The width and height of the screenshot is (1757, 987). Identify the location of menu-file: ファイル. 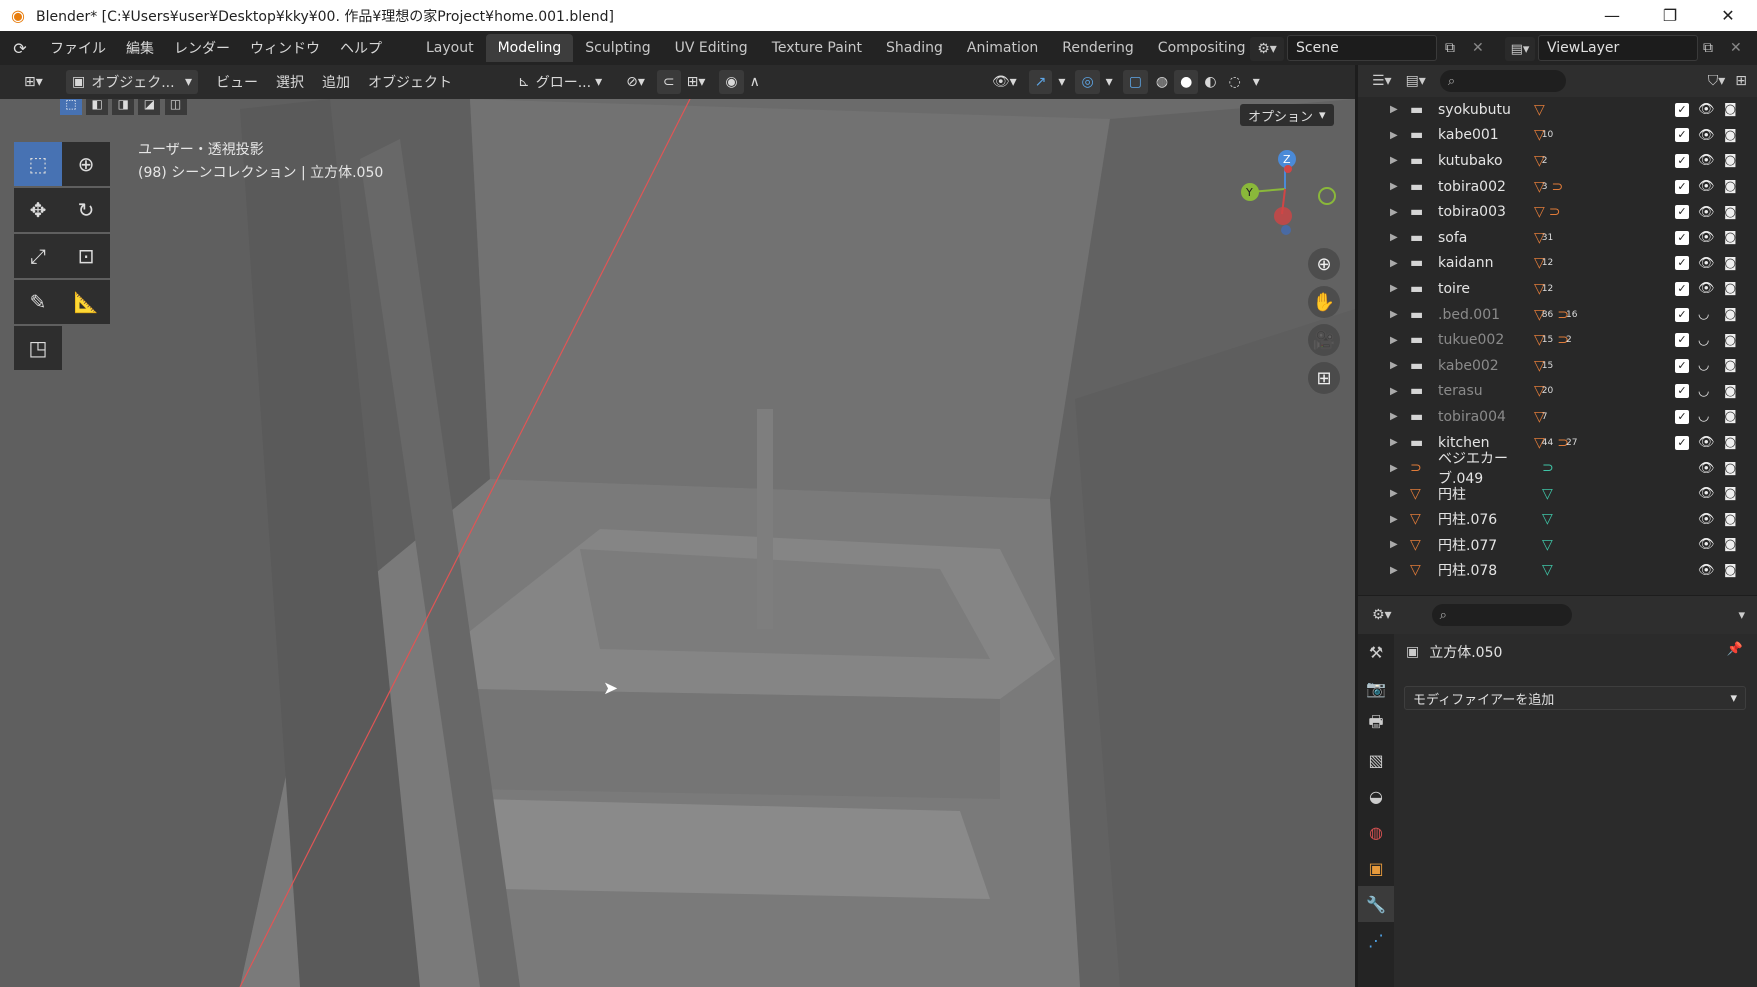
(78, 48).